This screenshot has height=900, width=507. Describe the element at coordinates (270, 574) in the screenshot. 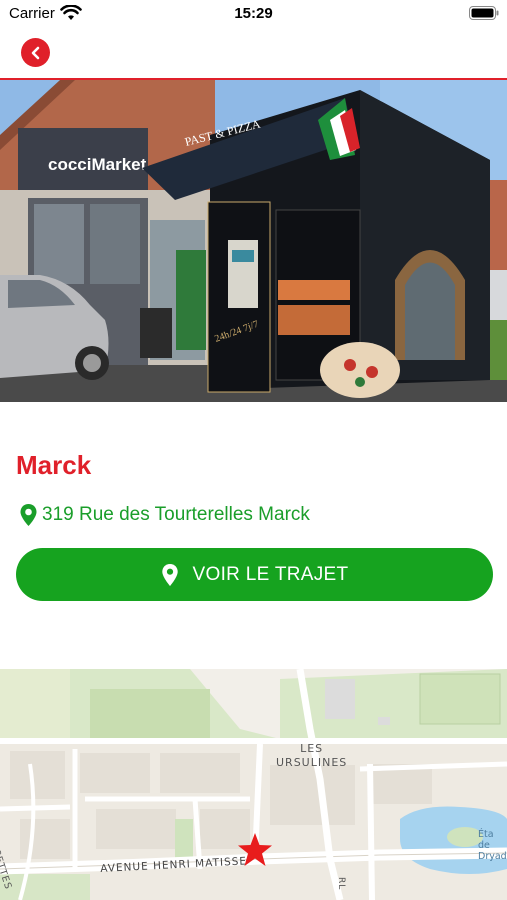

I see `directions-button-label: VOIR LE TRAJET` at that location.